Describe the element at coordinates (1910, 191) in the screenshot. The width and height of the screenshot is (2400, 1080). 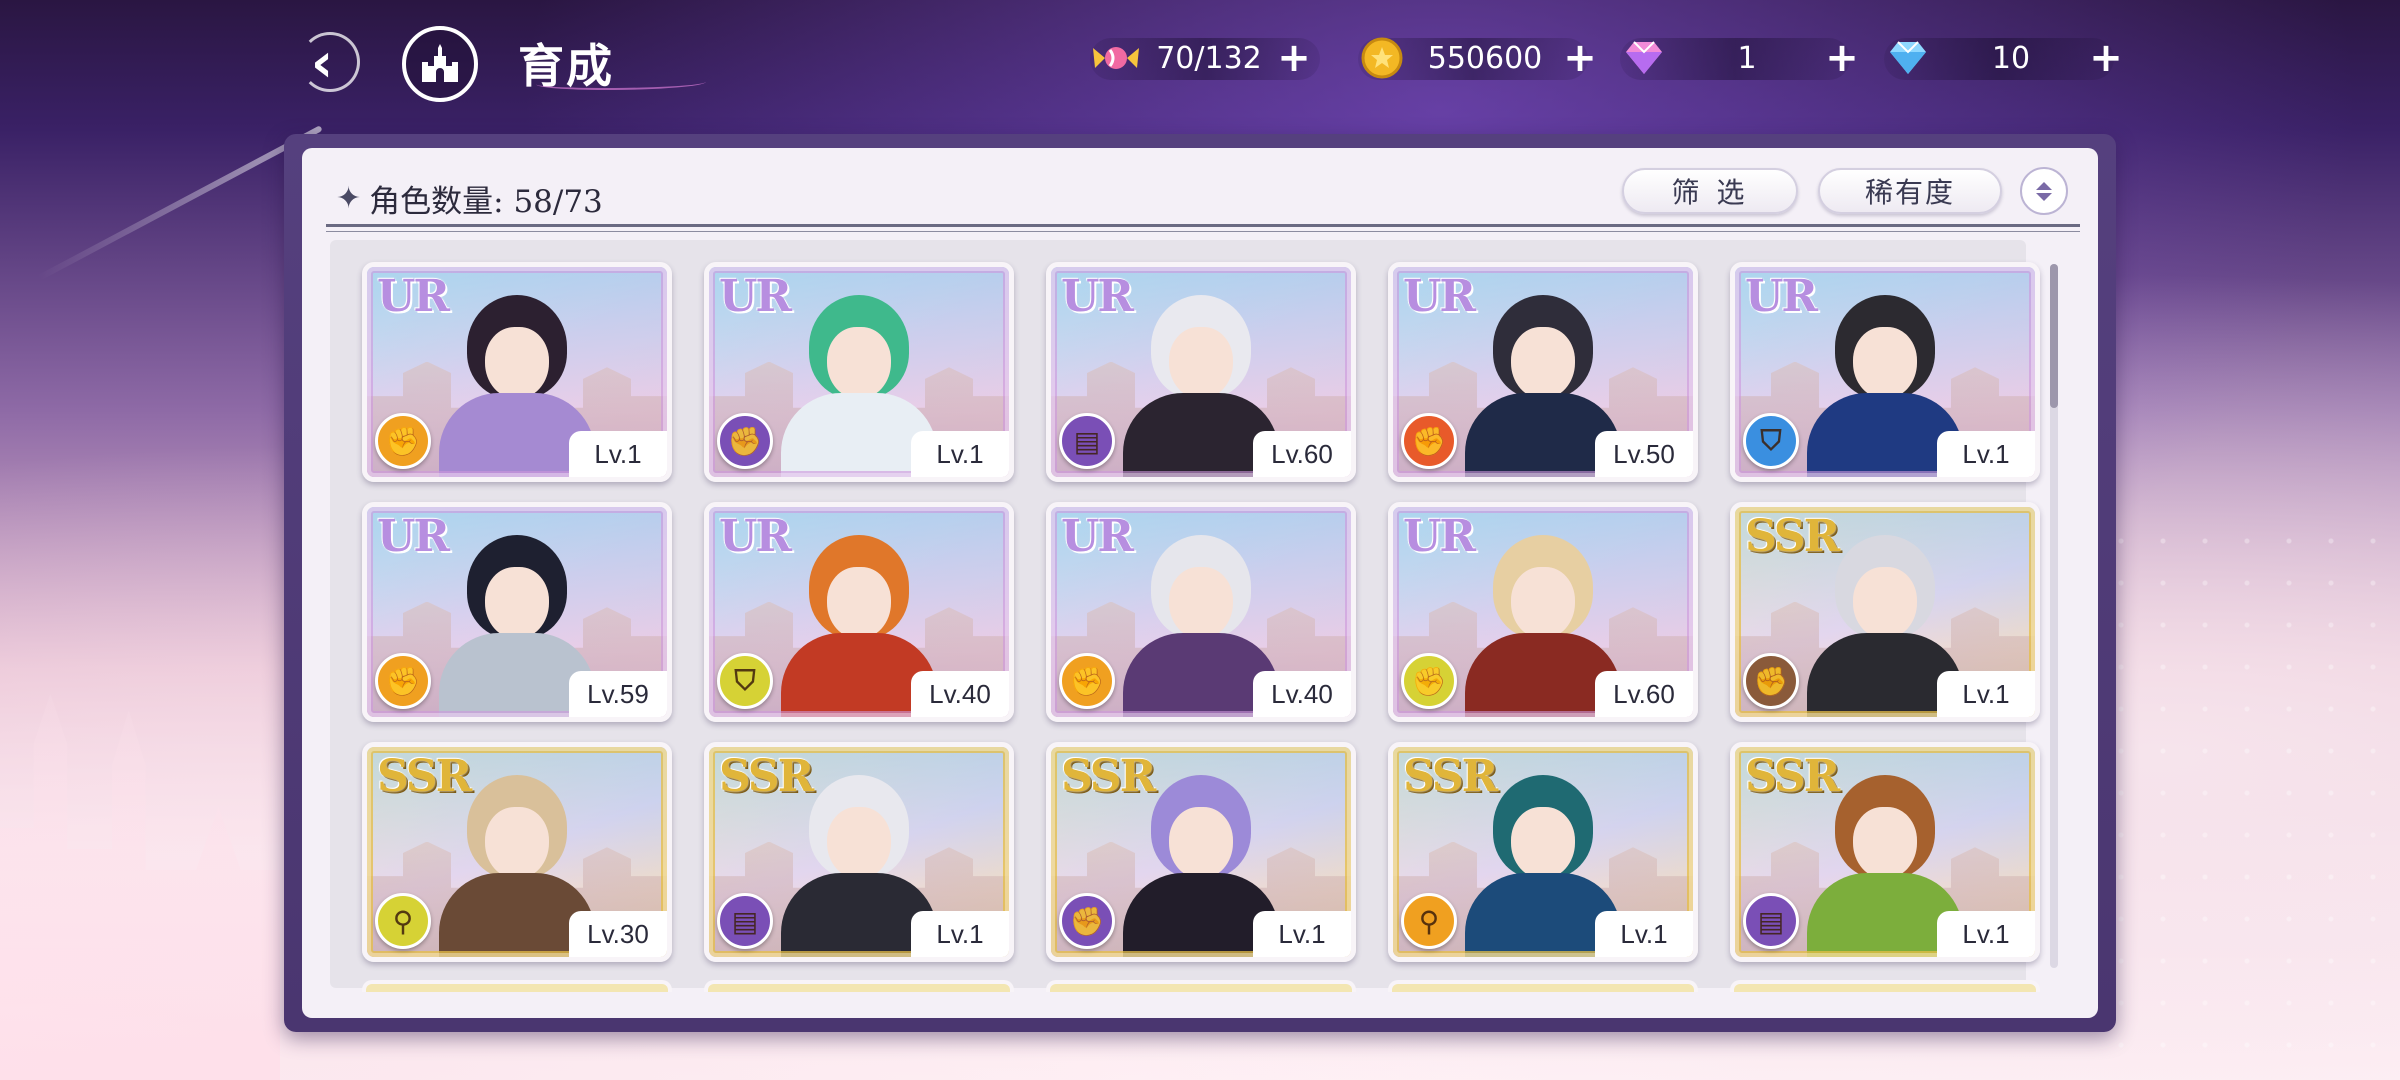
I see `sort-rarity-button: 稀有度` at that location.